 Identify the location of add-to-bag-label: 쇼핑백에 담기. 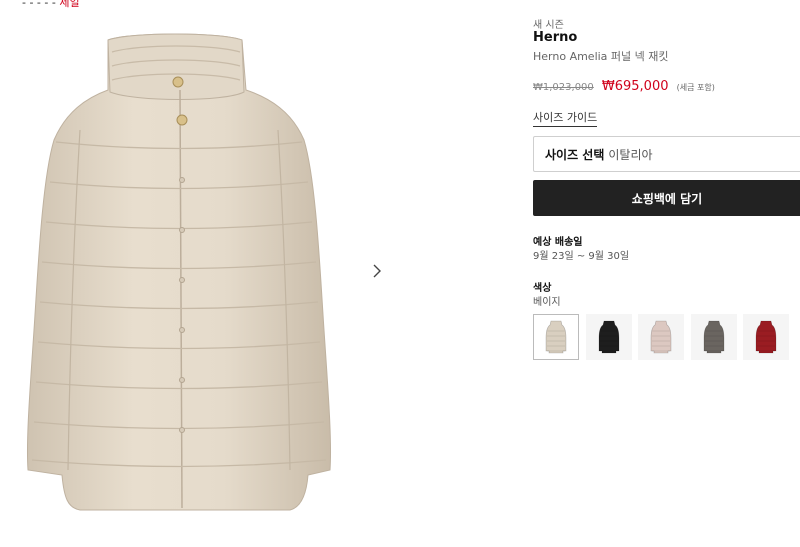
(667, 198).